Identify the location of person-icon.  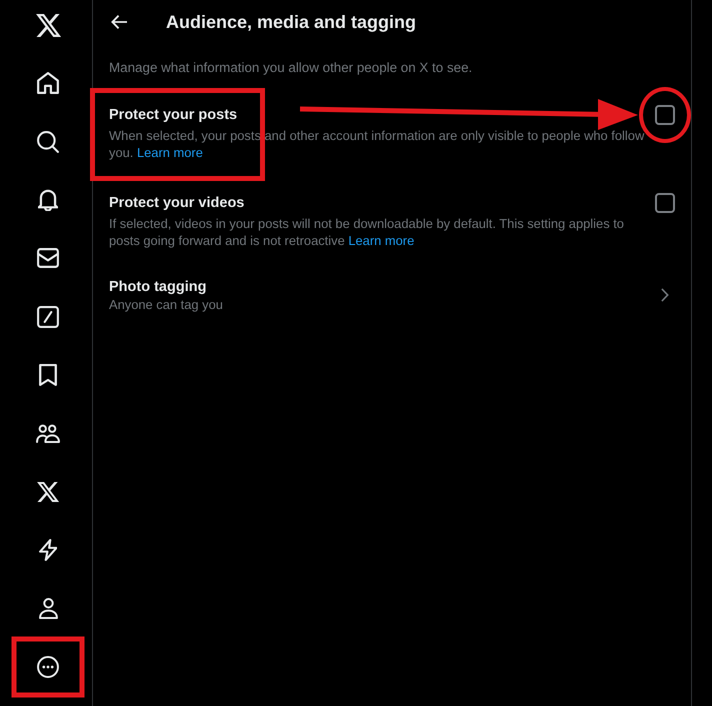
(48, 608).